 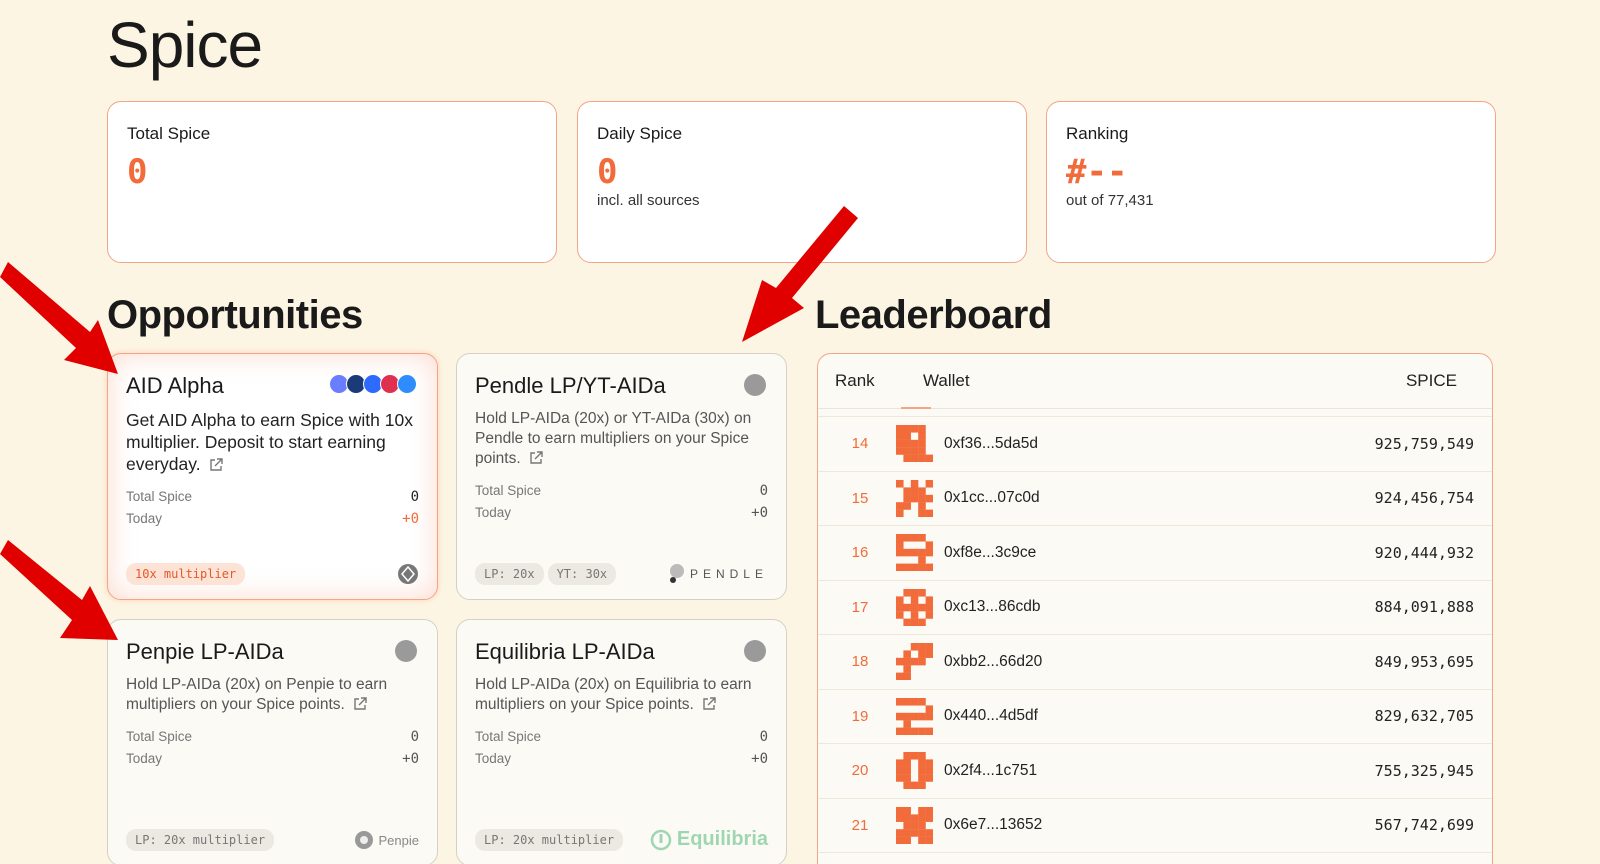 I want to click on rank-cell: 17, so click(x=860, y=607).